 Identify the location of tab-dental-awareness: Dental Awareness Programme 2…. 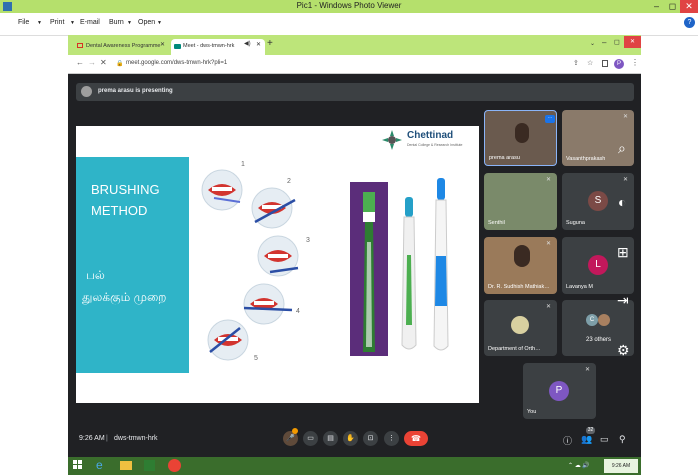
(121, 51).